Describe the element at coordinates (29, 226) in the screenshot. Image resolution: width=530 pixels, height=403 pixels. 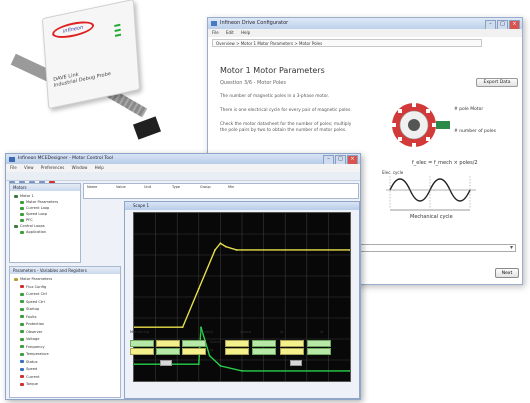
I see `tree-item: Control Loops` at that location.